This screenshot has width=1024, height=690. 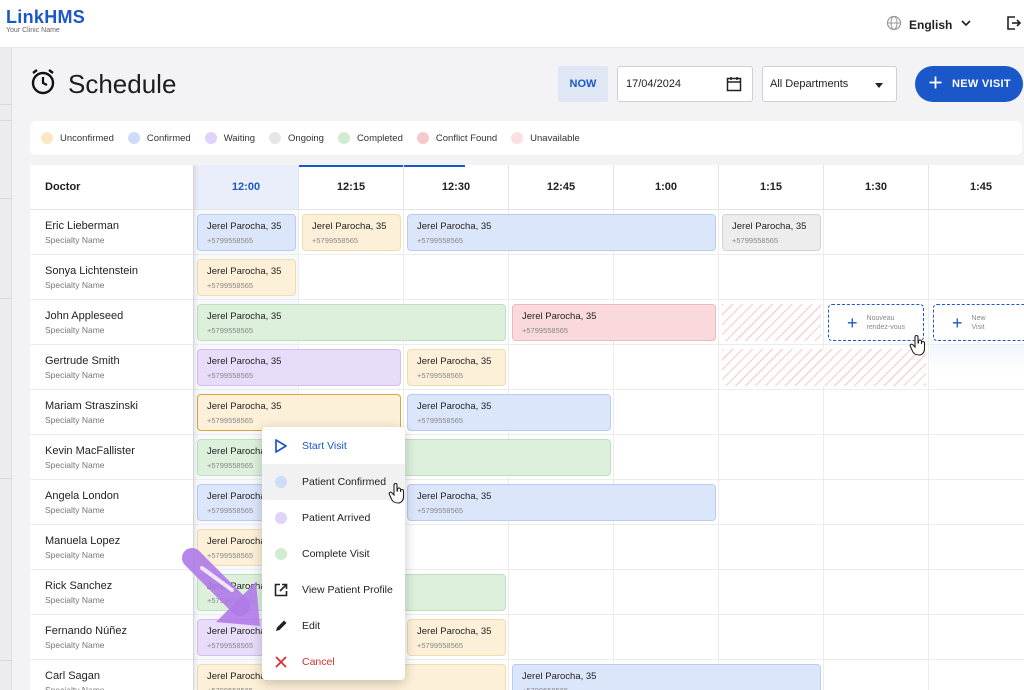 What do you see at coordinates (91, 405) in the screenshot?
I see `doctor-name: Mariam Straszinski` at bounding box center [91, 405].